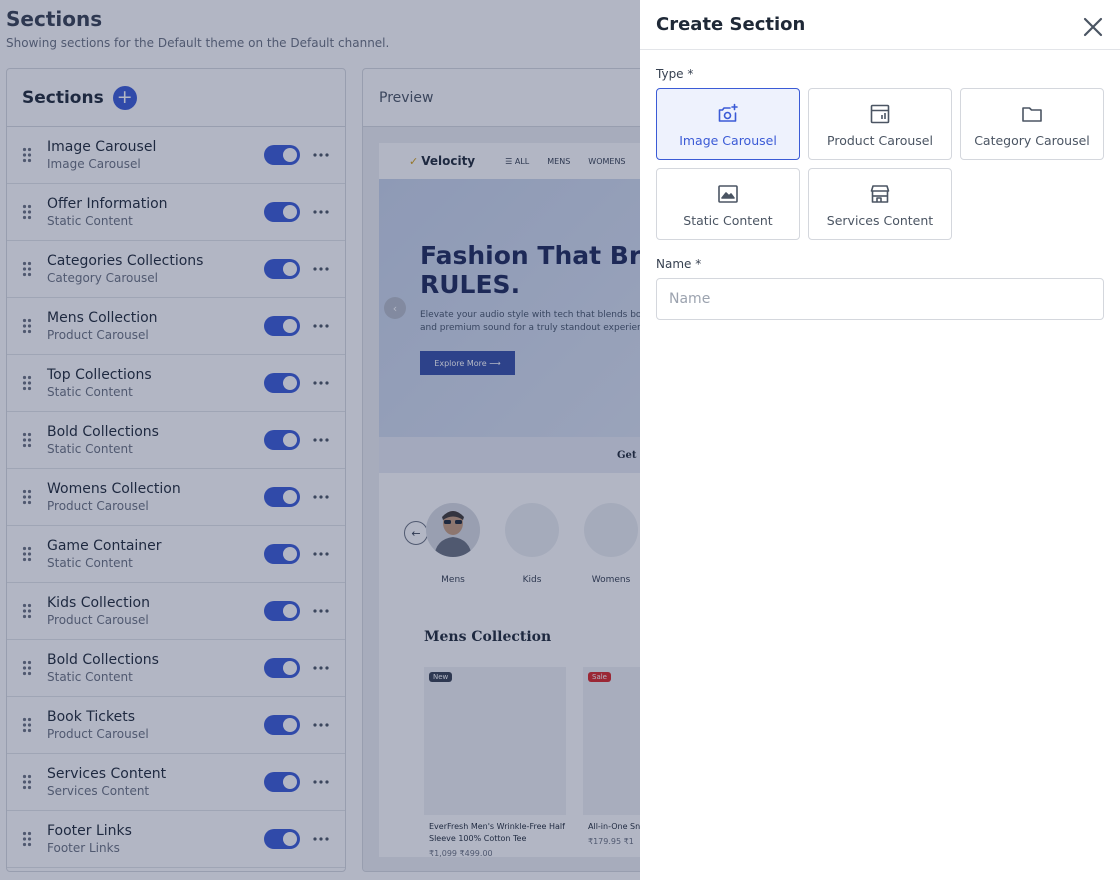 The image size is (1120, 880). What do you see at coordinates (880, 114) in the screenshot?
I see `product-carousel-icon` at bounding box center [880, 114].